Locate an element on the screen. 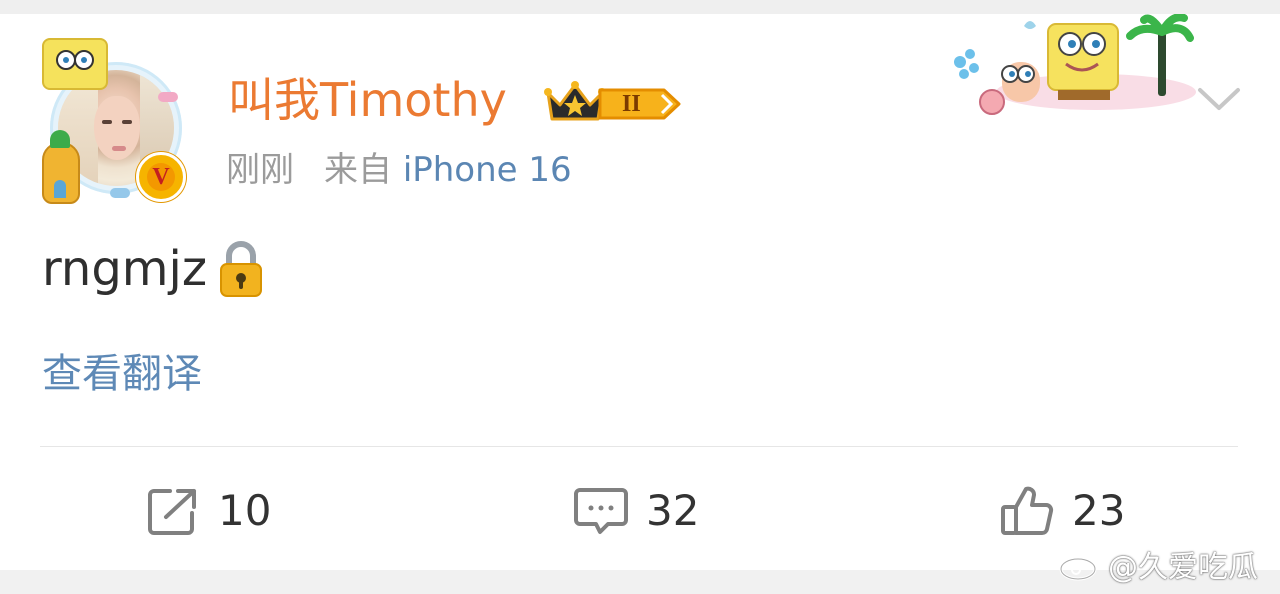  post-text: rngmjz is located at coordinates (125, 269).